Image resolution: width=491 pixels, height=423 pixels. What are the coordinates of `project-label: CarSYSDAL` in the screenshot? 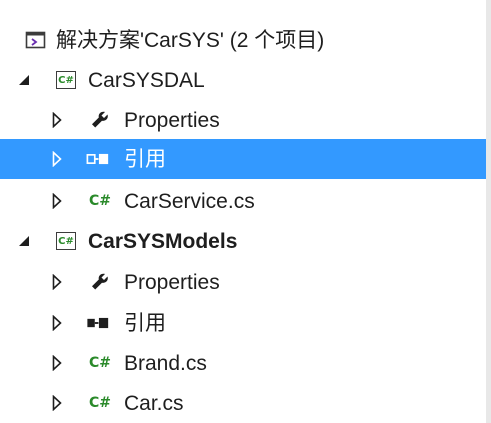 It's located at (146, 80).